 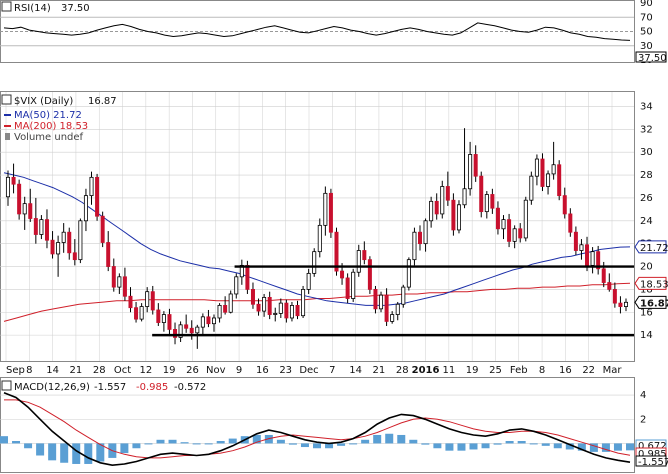 What do you see at coordinates (565, 370) in the screenshot?
I see `x-axis-label: 16` at bounding box center [565, 370].